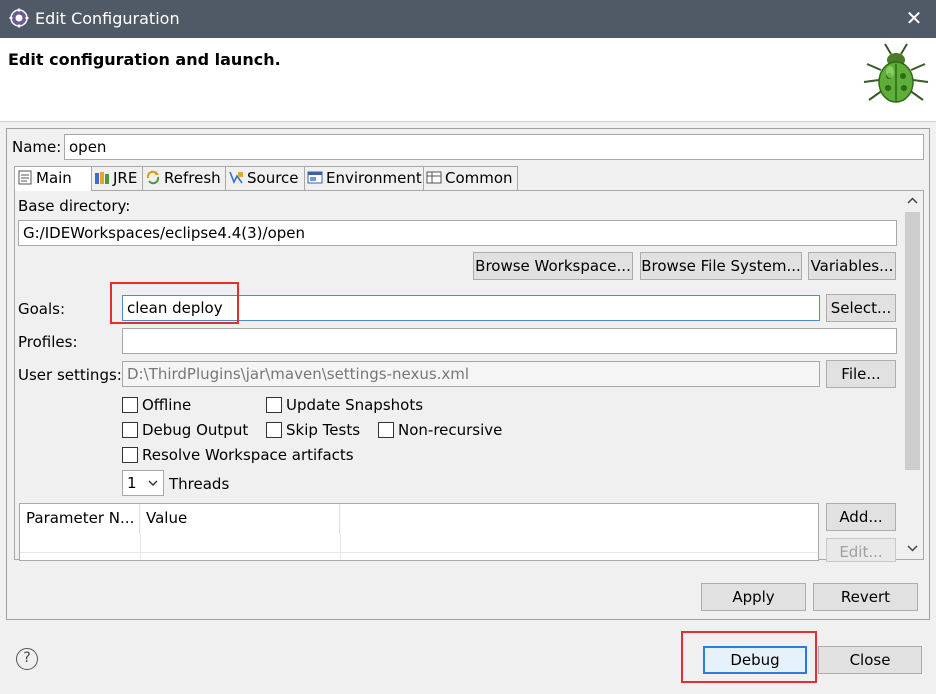 The height and width of the screenshot is (694, 936). Describe the element at coordinates (144, 59) in the screenshot. I see `header-title: Edit configuration and launch.` at that location.